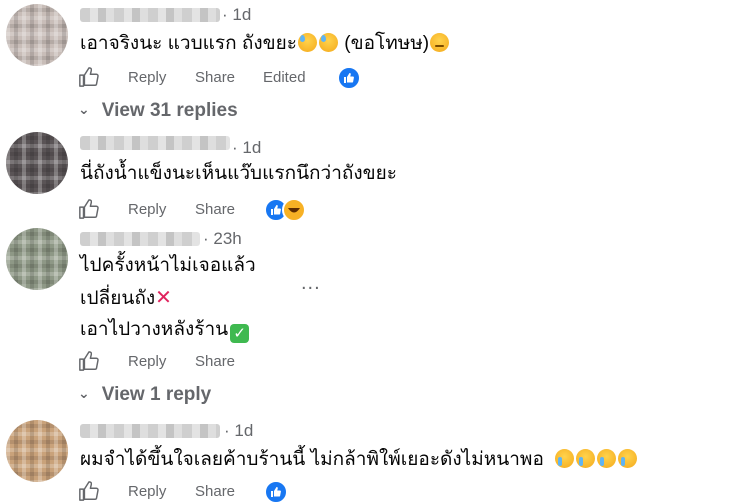 Image resolution: width=741 pixels, height=504 pixels. I want to click on edited-label: Edited, so click(284, 77).